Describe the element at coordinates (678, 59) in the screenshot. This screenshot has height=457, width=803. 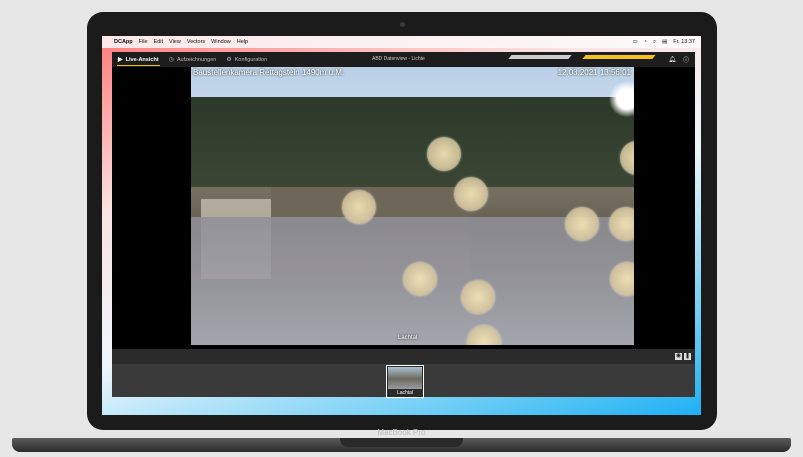
I see `toolbar-icons: 🔔︎ ⓘ` at that location.